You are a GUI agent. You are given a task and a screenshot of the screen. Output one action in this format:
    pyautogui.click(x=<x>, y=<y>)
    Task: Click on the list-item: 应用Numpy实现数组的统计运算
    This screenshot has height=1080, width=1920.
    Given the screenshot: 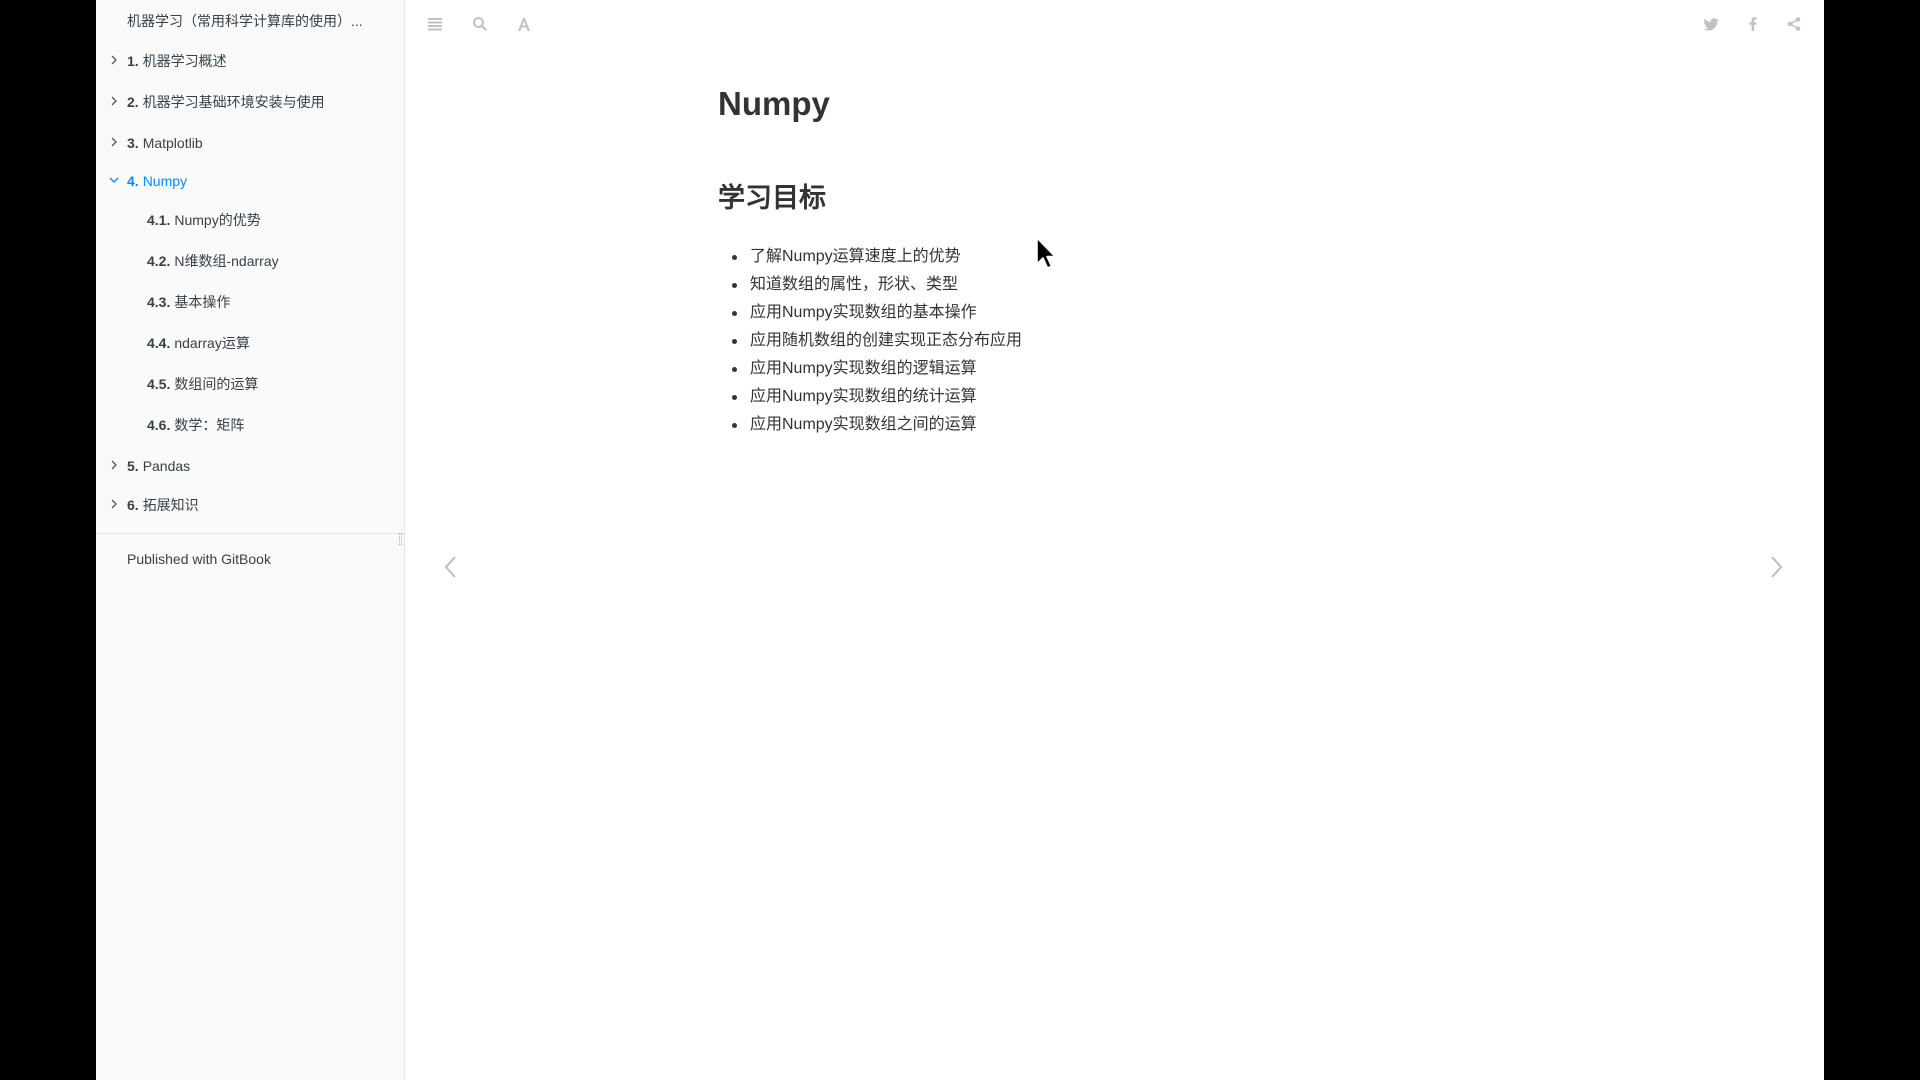 What is the action you would take?
    pyautogui.click(x=870, y=397)
    